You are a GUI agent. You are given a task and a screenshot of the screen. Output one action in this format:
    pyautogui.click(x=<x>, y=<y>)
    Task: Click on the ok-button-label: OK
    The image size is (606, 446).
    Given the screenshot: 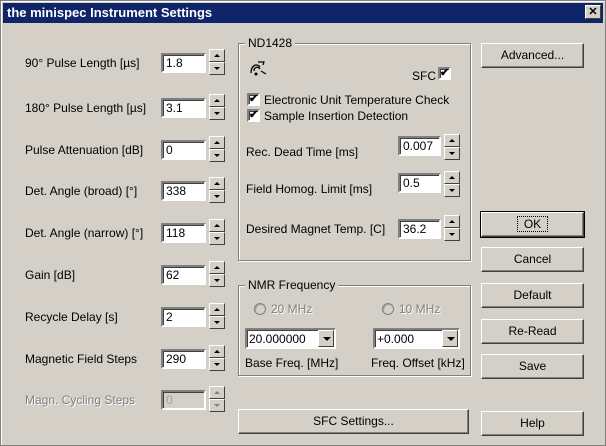 What is the action you would take?
    pyautogui.click(x=532, y=224)
    